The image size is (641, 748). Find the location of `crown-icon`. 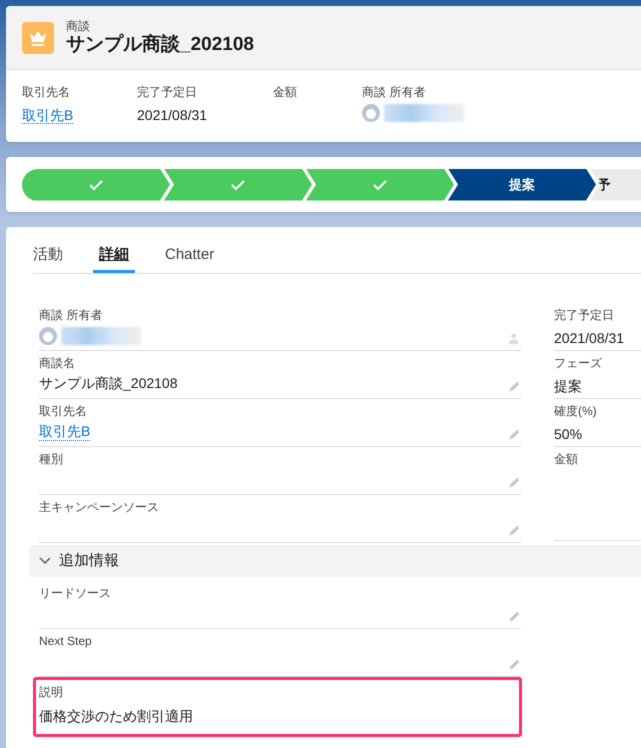

crown-icon is located at coordinates (38, 38).